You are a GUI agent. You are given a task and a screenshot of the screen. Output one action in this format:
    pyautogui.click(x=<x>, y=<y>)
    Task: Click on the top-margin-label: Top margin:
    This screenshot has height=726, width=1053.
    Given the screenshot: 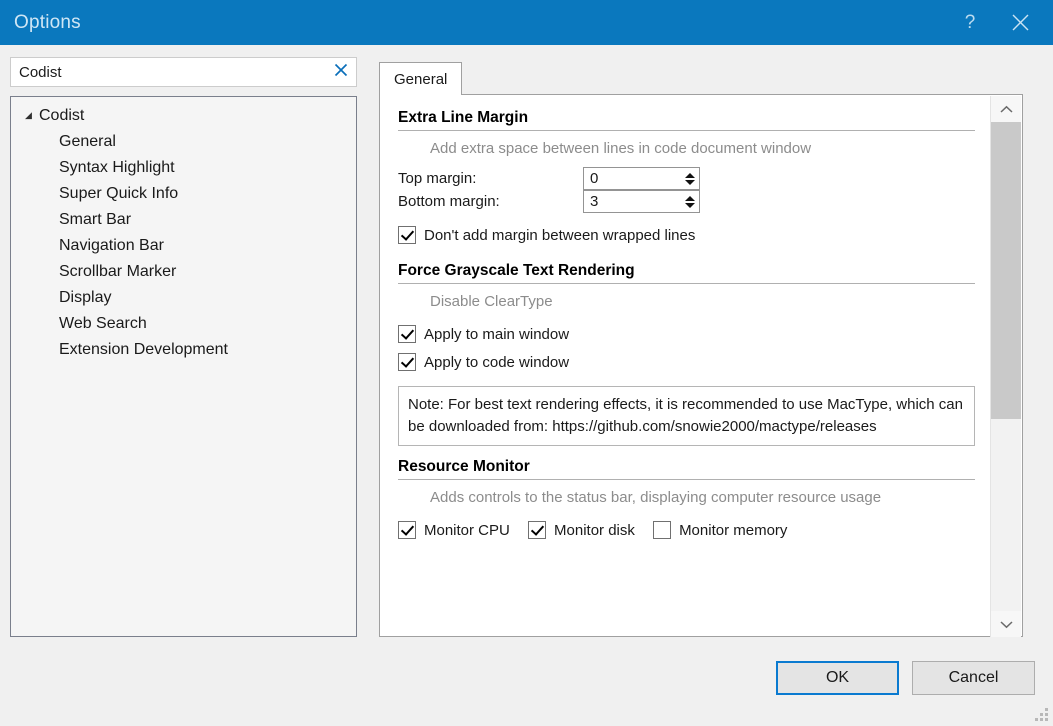 What is the action you would take?
    pyautogui.click(x=437, y=178)
    